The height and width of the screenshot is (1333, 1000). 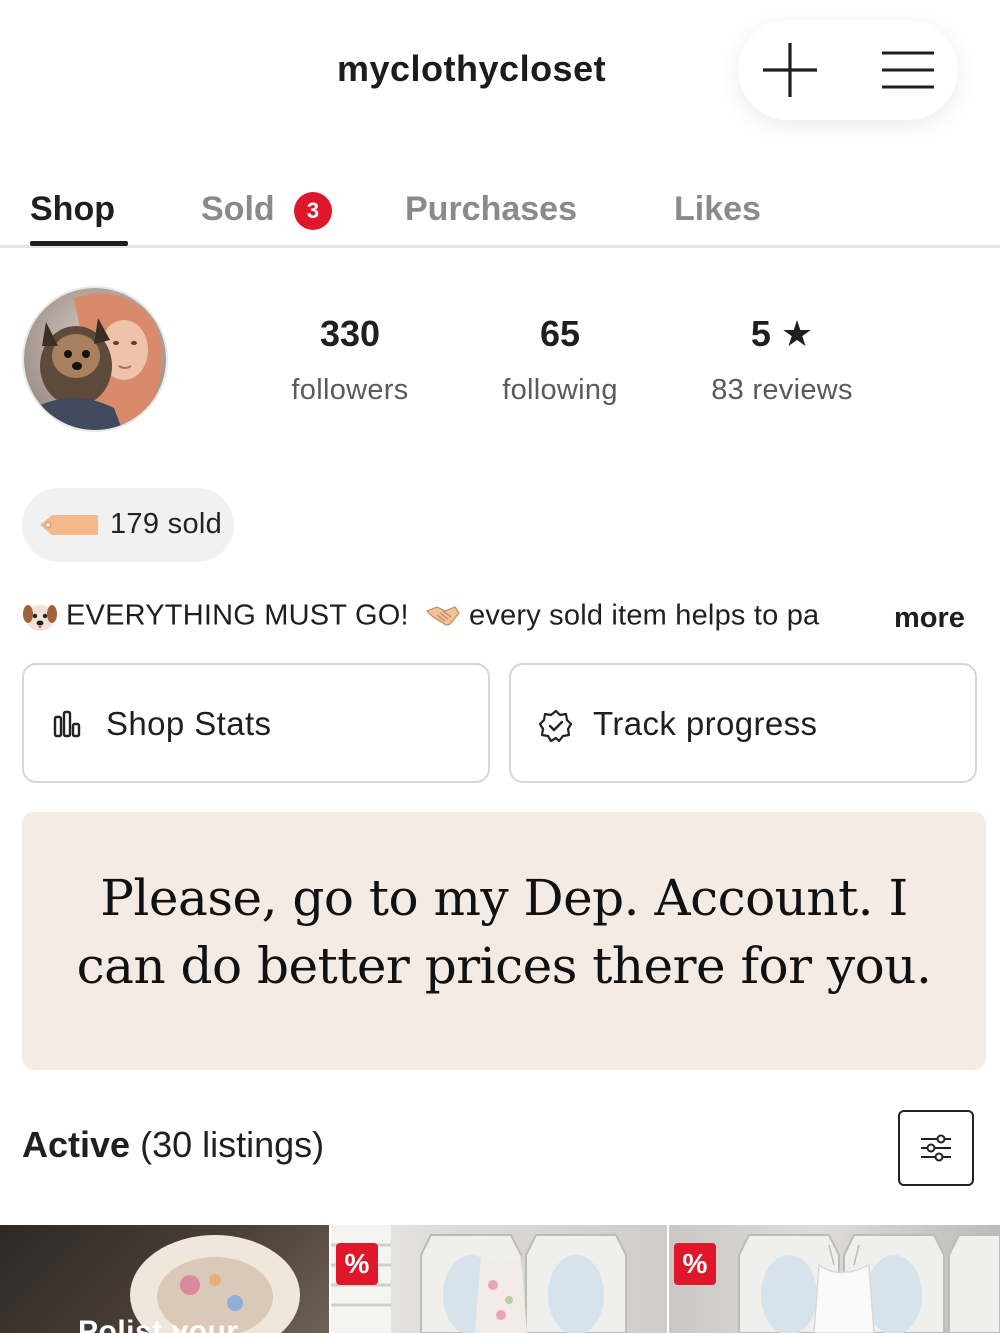 I want to click on following-count: 65, so click(x=560, y=334).